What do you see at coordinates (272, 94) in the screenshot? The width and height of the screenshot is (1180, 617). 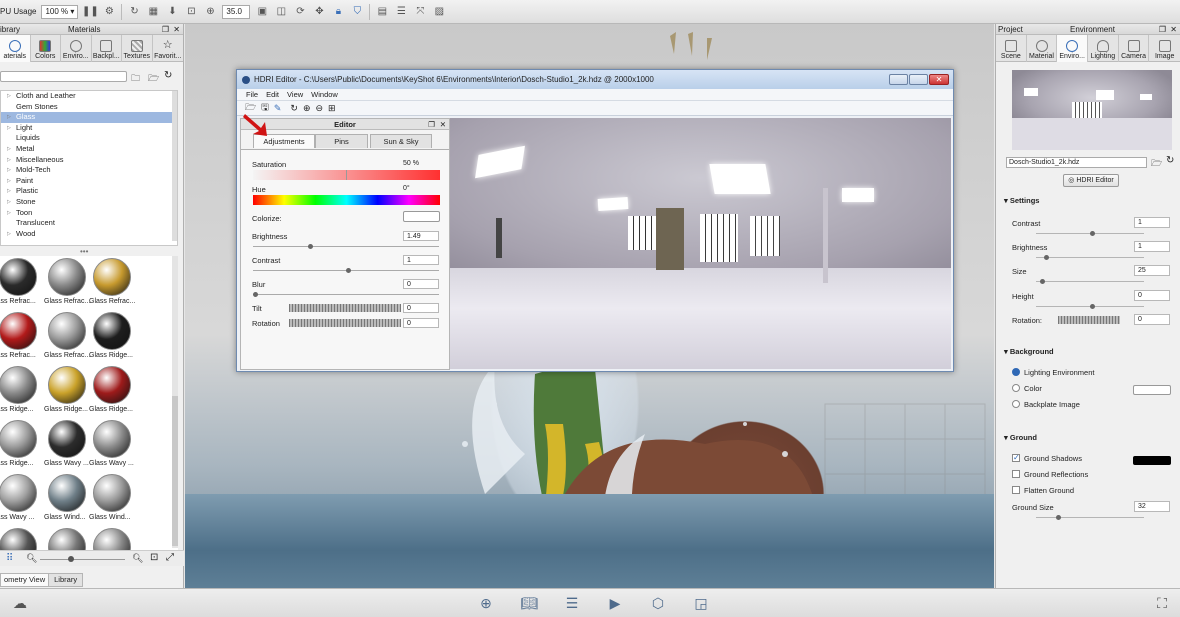 I see `menu-item: Edit` at bounding box center [272, 94].